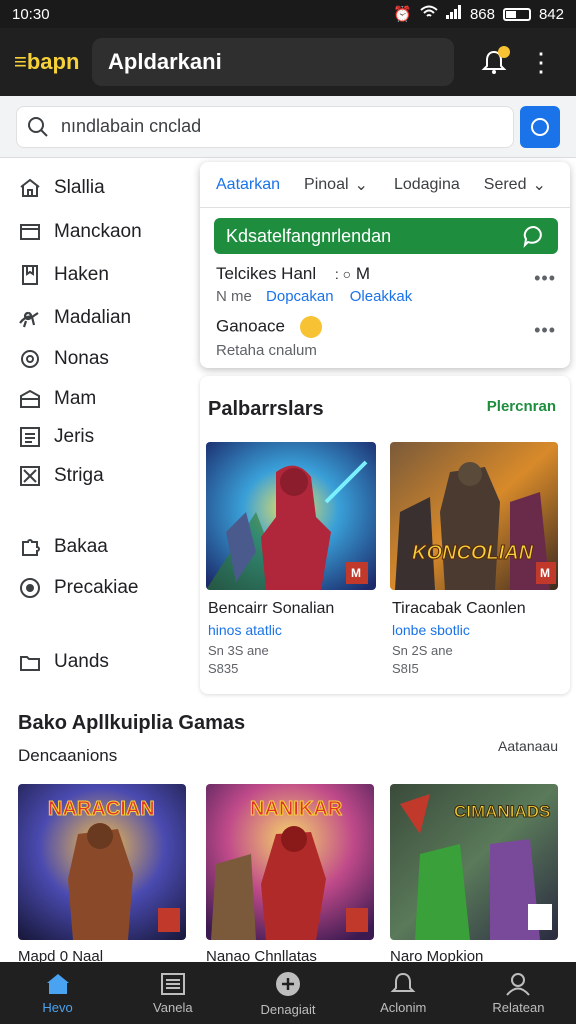 The width and height of the screenshot is (576, 1024). Describe the element at coordinates (300, 296) in the screenshot. I see `row-sub-link: Dopcakan` at that location.